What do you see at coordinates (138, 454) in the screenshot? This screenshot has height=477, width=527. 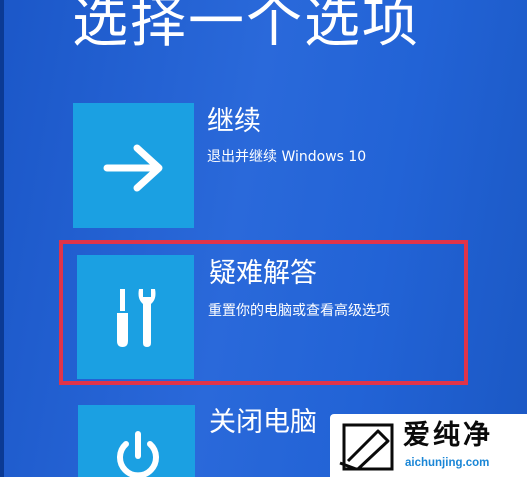 I see `power-icon` at bounding box center [138, 454].